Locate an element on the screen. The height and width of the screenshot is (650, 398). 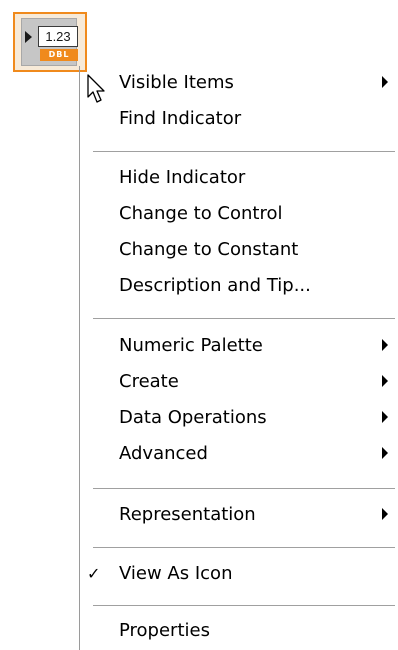
indicator-value: 1.23 is located at coordinates (58, 36).